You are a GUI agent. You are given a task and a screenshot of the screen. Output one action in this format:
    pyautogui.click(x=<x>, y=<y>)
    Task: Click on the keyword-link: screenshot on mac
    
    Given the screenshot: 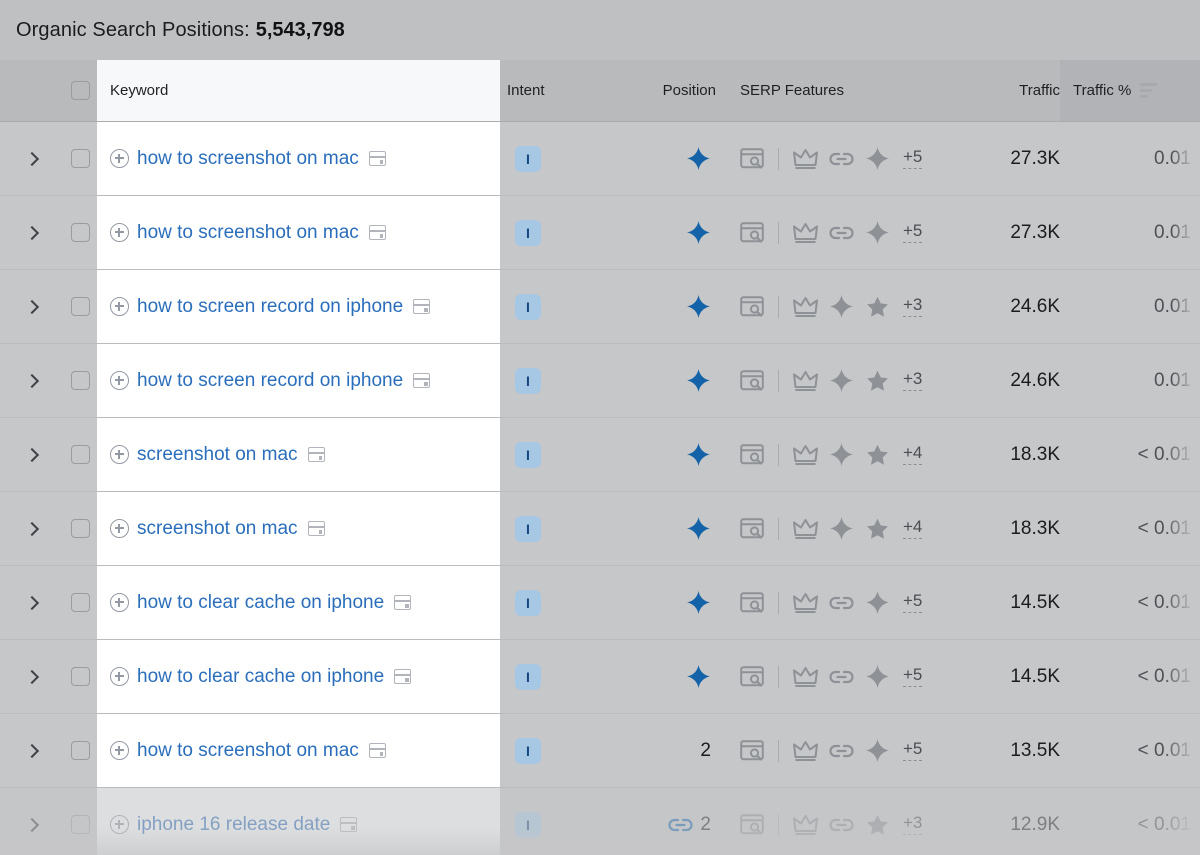 What is the action you would take?
    pyautogui.click(x=217, y=455)
    